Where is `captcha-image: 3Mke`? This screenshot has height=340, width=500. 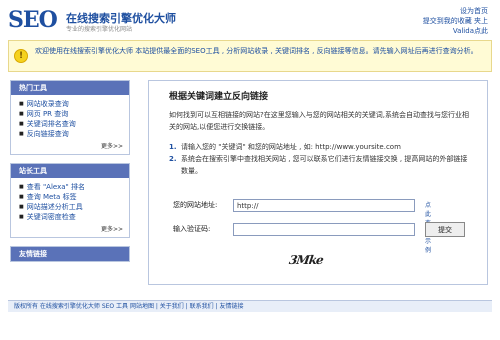 captcha-image: 3Mke is located at coordinates (306, 260).